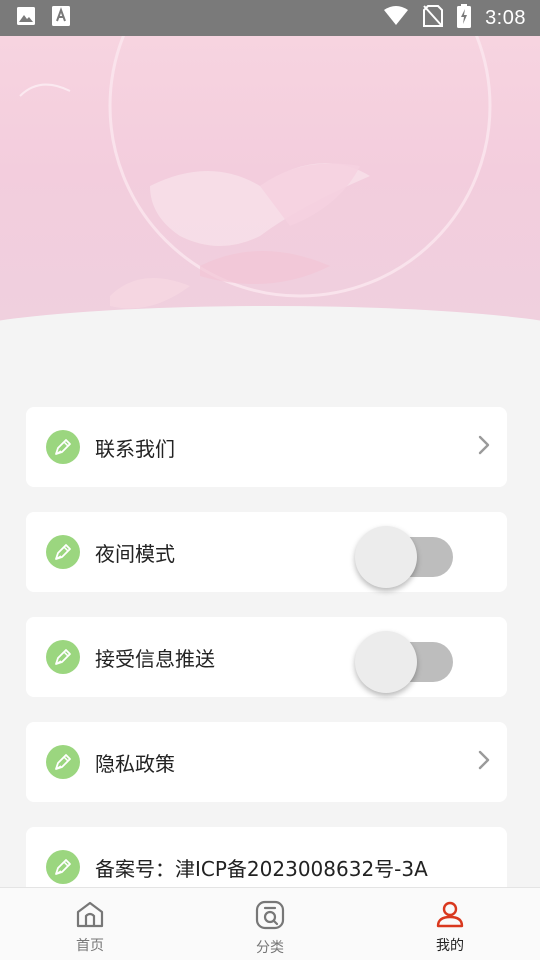 The height and width of the screenshot is (960, 540). Describe the element at coordinates (90, 916) in the screenshot. I see `home-icon` at that location.